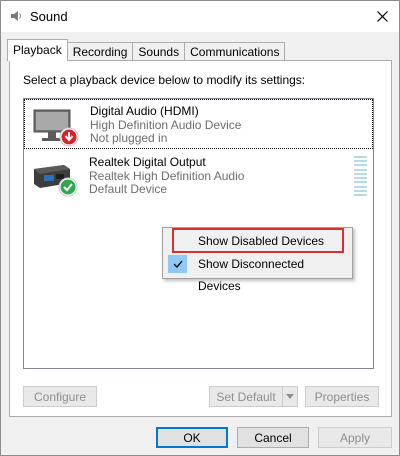 The image size is (400, 456). Describe the element at coordinates (342, 396) in the screenshot. I see `properties-button: Properties` at that location.